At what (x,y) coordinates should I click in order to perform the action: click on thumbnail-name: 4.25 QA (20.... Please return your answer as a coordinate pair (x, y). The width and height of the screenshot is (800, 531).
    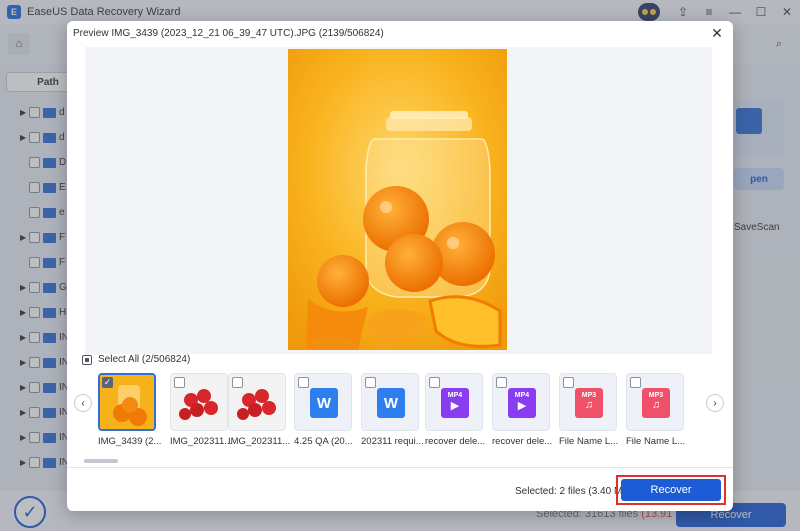
    Looking at the image, I should click on (323, 441).